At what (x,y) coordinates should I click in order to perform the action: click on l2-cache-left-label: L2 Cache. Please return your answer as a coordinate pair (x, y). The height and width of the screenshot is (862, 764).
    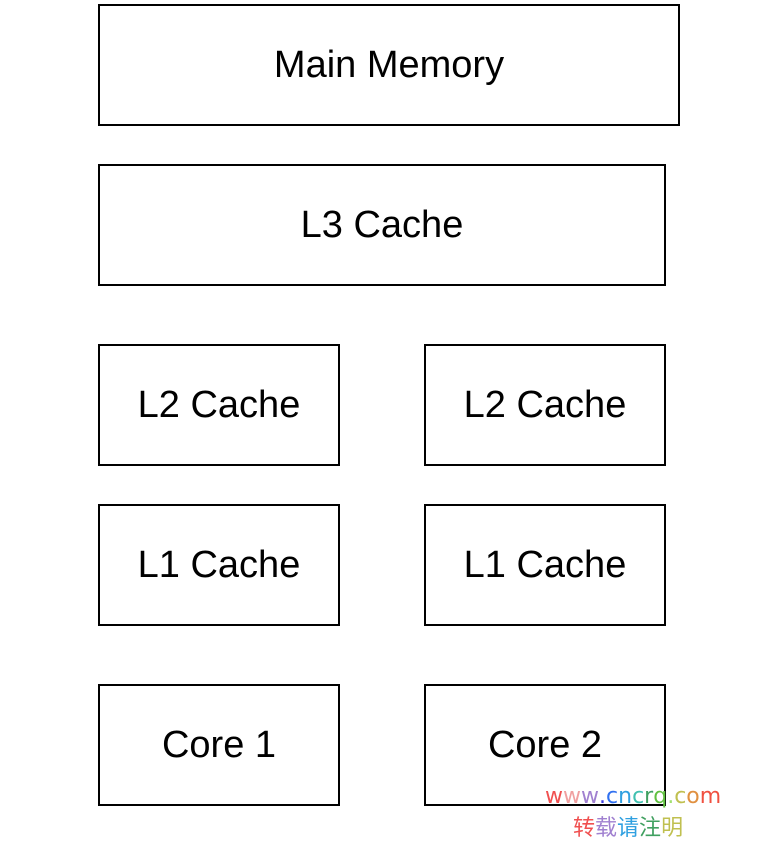
    Looking at the image, I should click on (219, 404).